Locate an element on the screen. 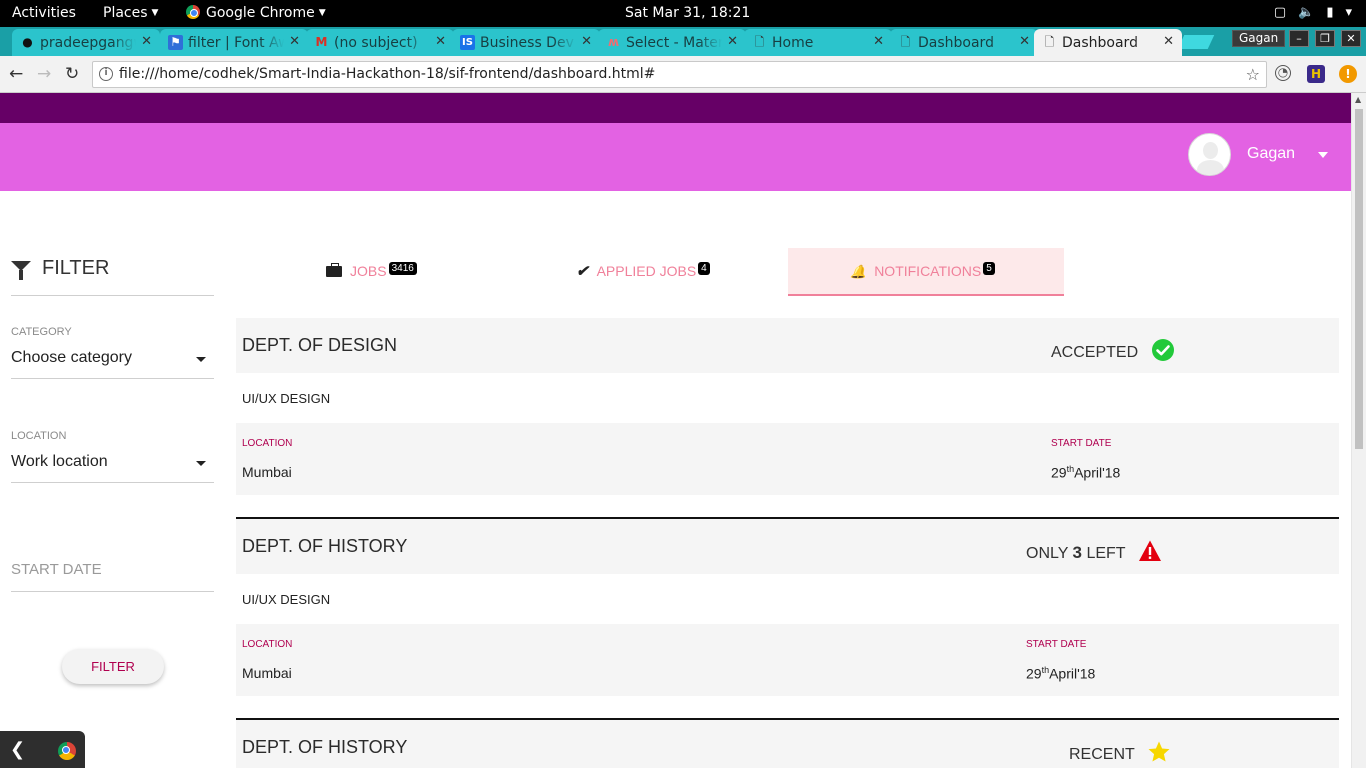 This screenshot has height=768, width=1366. tab-label: NOTIFICATIONS is located at coordinates (928, 271).